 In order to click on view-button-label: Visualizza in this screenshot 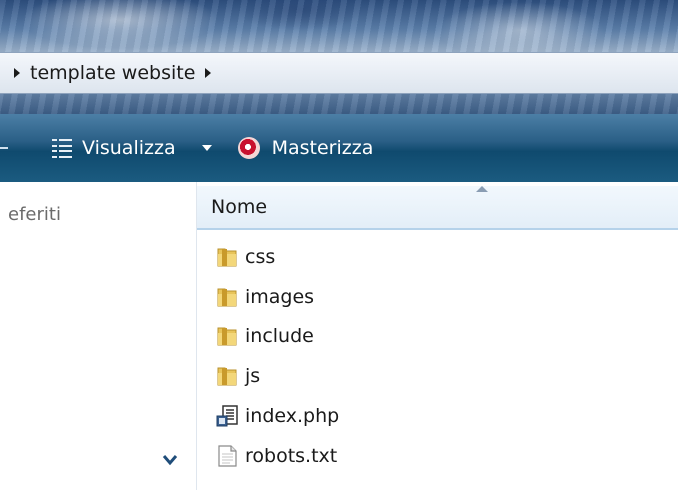, I will do `click(129, 148)`.